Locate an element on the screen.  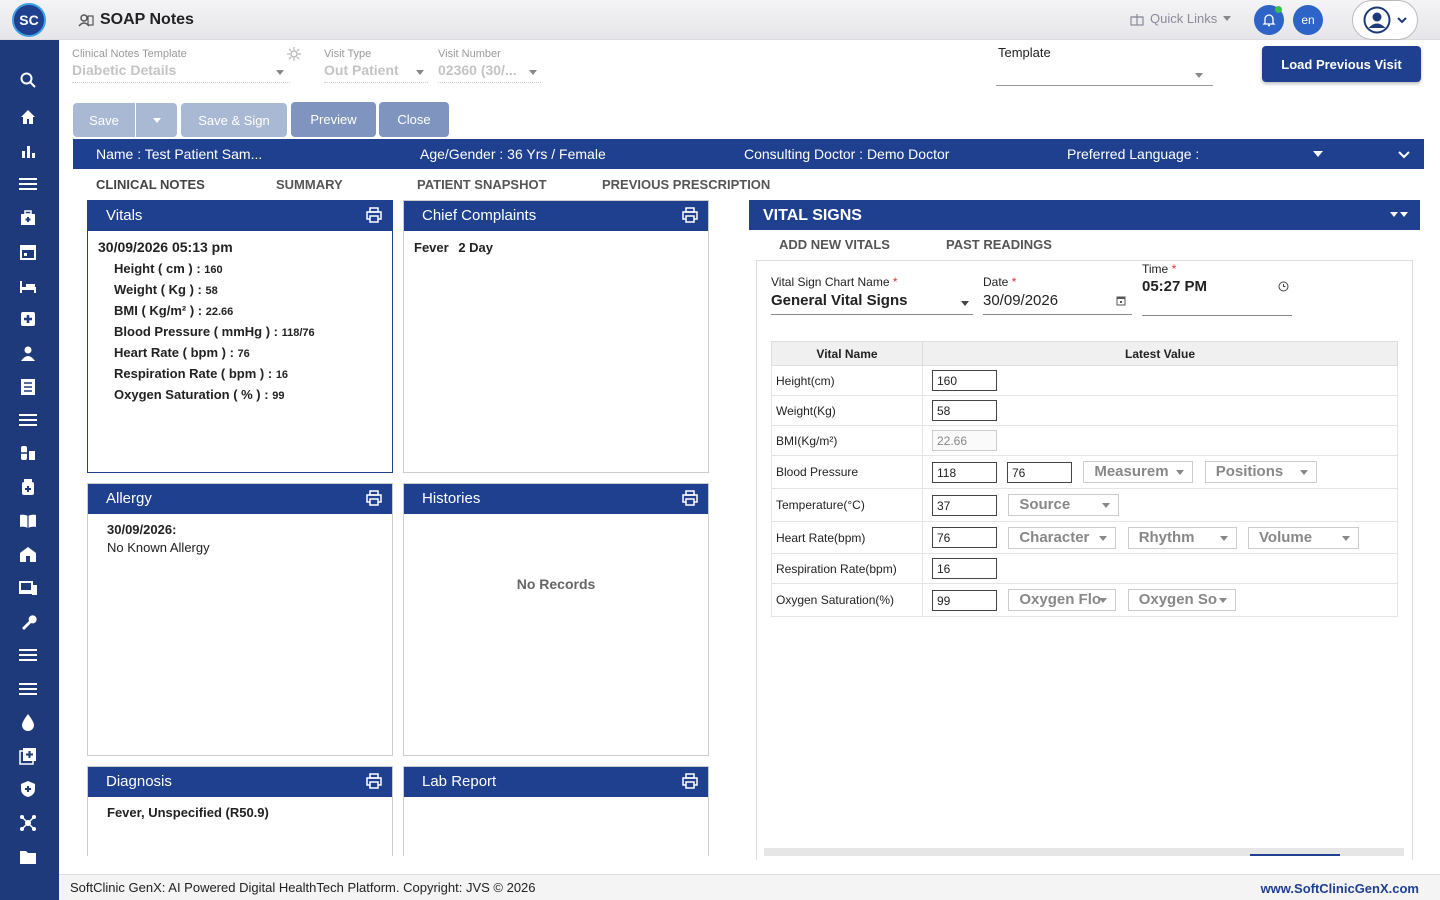
clock-icon is located at coordinates (1283, 286).